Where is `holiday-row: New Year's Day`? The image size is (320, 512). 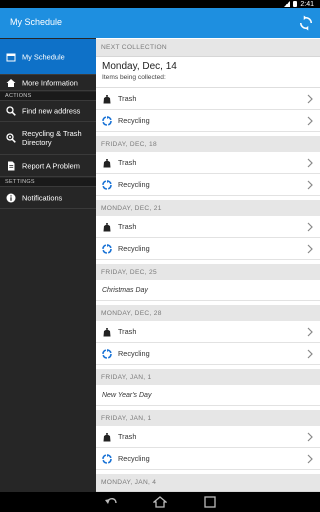 holiday-row: New Year's Day is located at coordinates (208, 395).